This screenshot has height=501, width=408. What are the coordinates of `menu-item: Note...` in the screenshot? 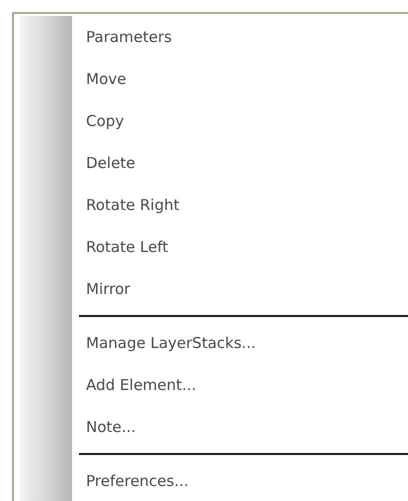 It's located at (111, 427).